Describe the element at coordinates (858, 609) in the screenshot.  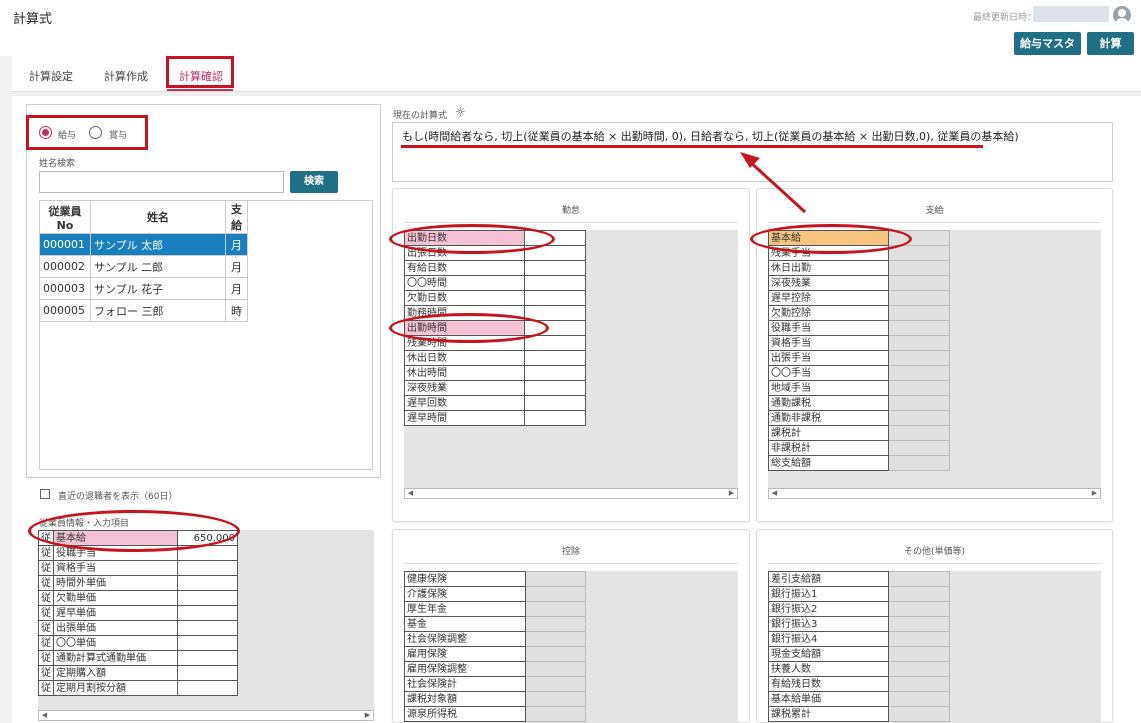
I see `grid-row: 銀行振込2` at that location.